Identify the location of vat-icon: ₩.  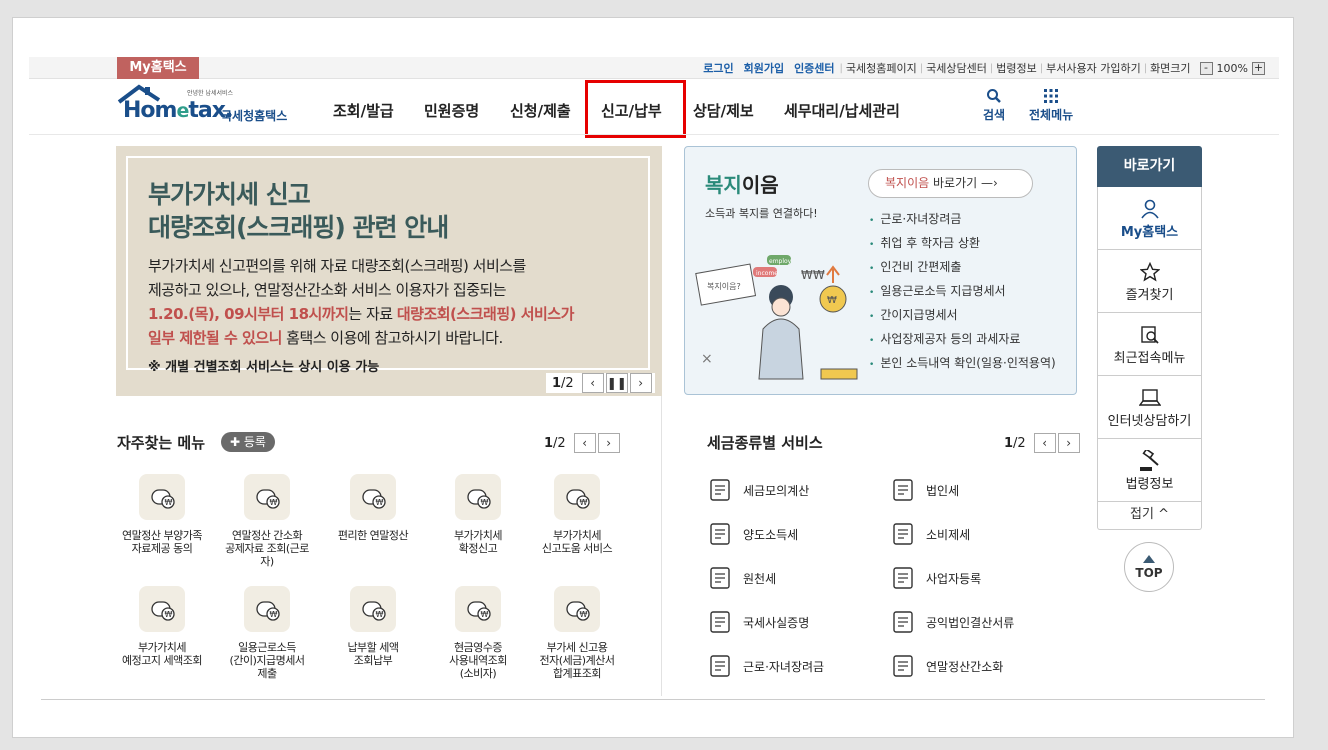
(478, 497).